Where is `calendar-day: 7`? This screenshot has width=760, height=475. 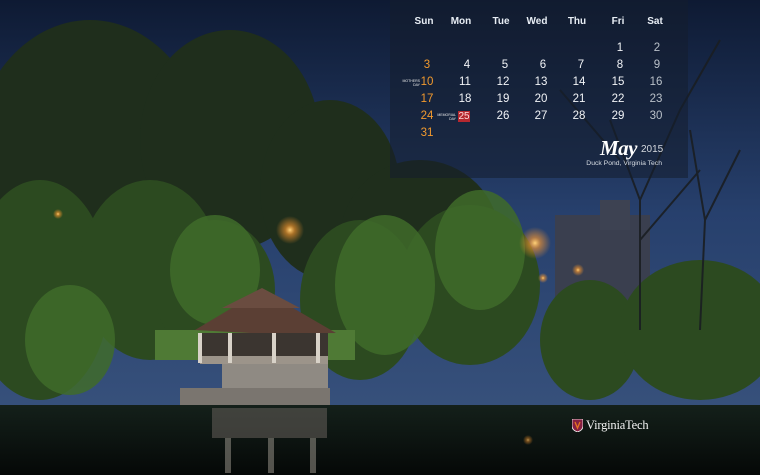
calendar-day: 7 is located at coordinates (581, 65).